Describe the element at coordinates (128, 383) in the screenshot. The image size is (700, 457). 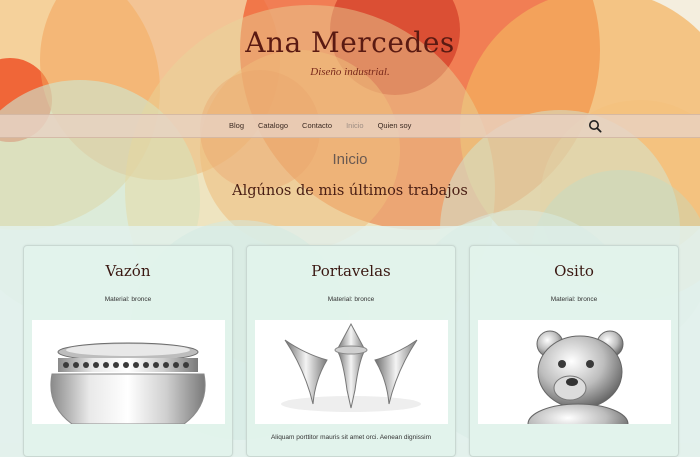
I see `pot-illustration` at that location.